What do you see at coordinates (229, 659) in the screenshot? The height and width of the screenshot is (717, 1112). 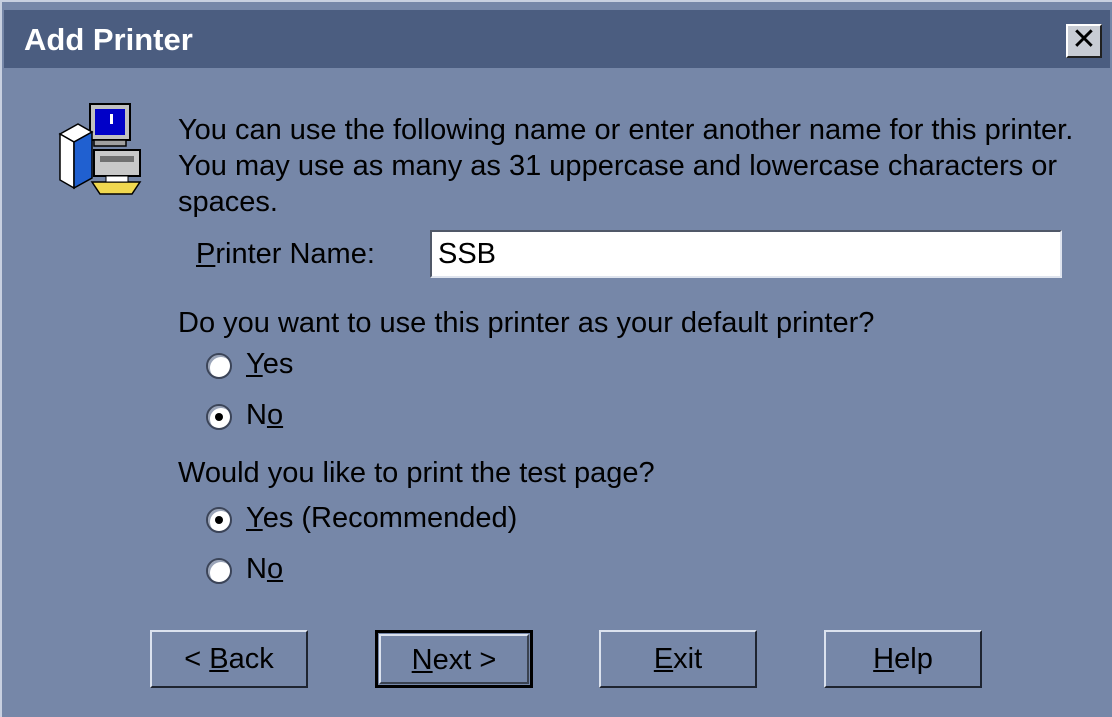 I see `back-button: < Back` at bounding box center [229, 659].